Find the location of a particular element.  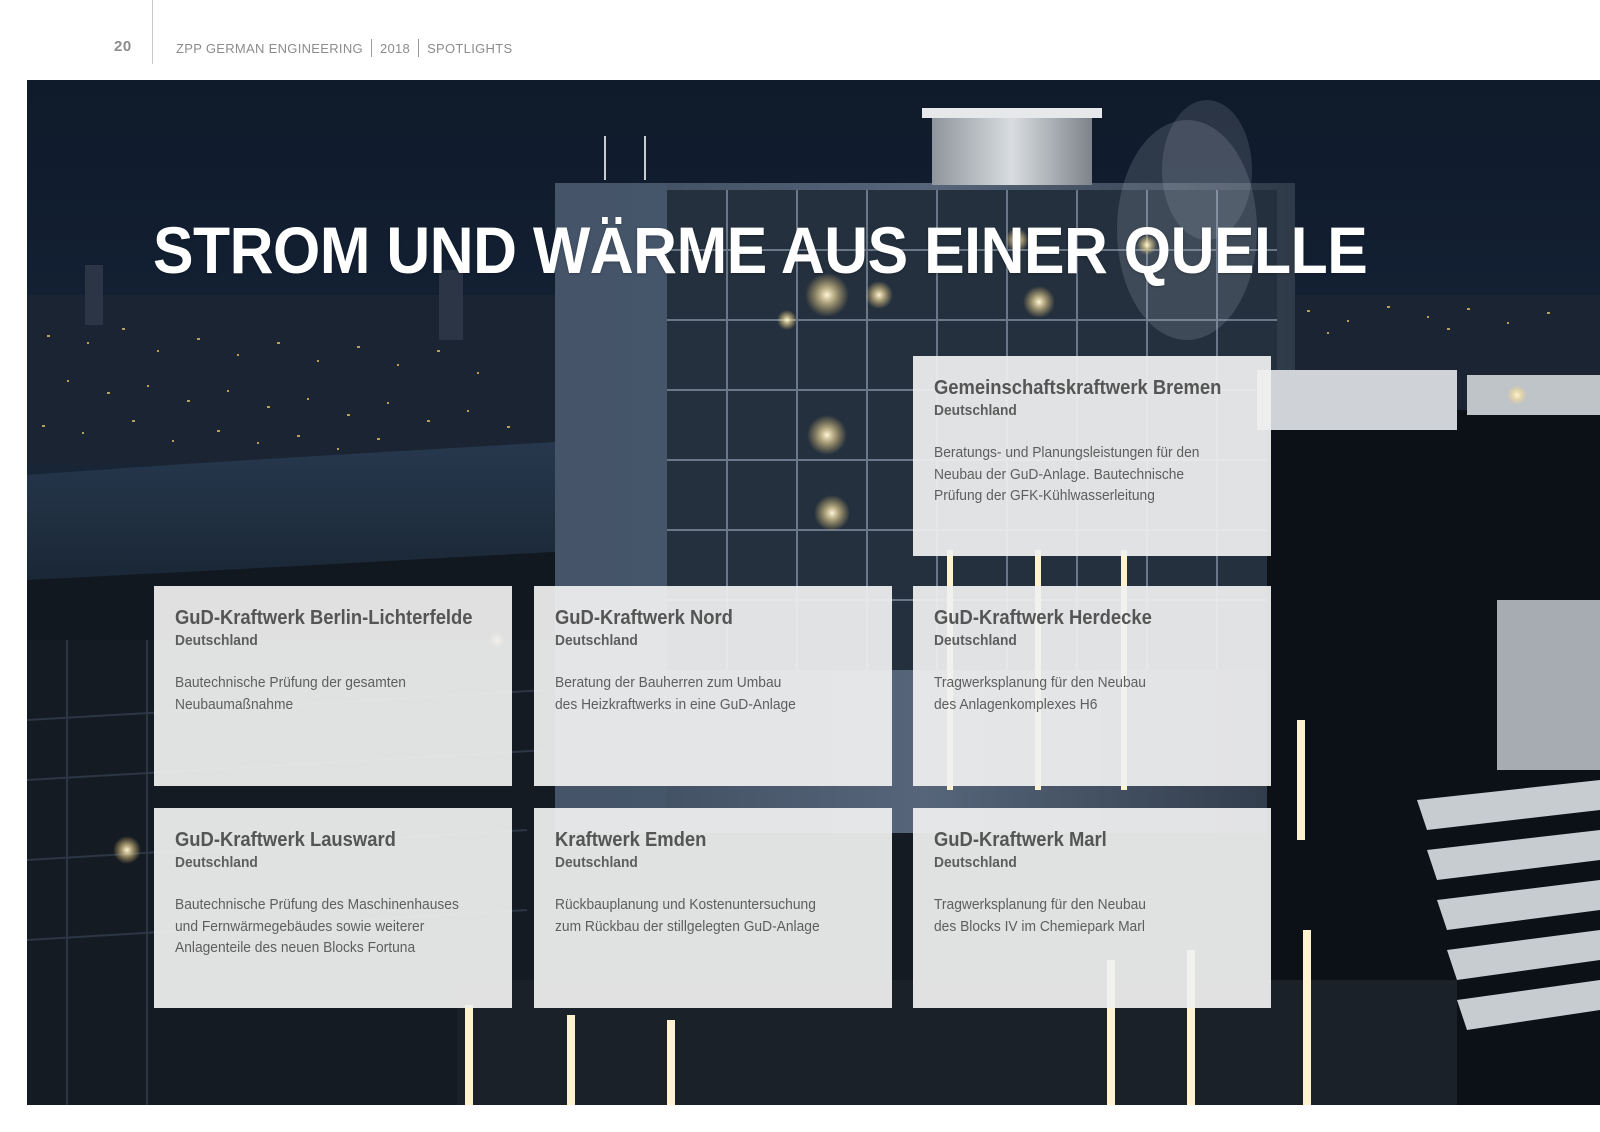

section-name: SPOTLIGHTS is located at coordinates (470, 48).